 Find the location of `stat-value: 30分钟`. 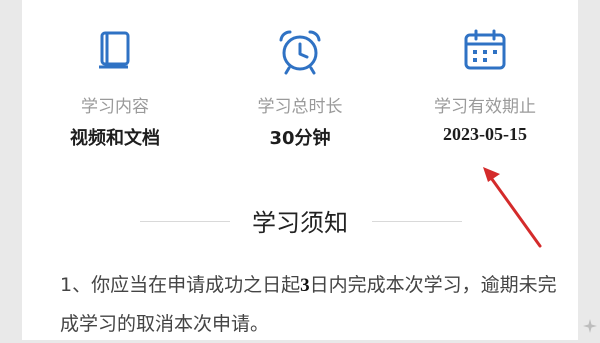

stat-value: 30分钟 is located at coordinates (300, 138).